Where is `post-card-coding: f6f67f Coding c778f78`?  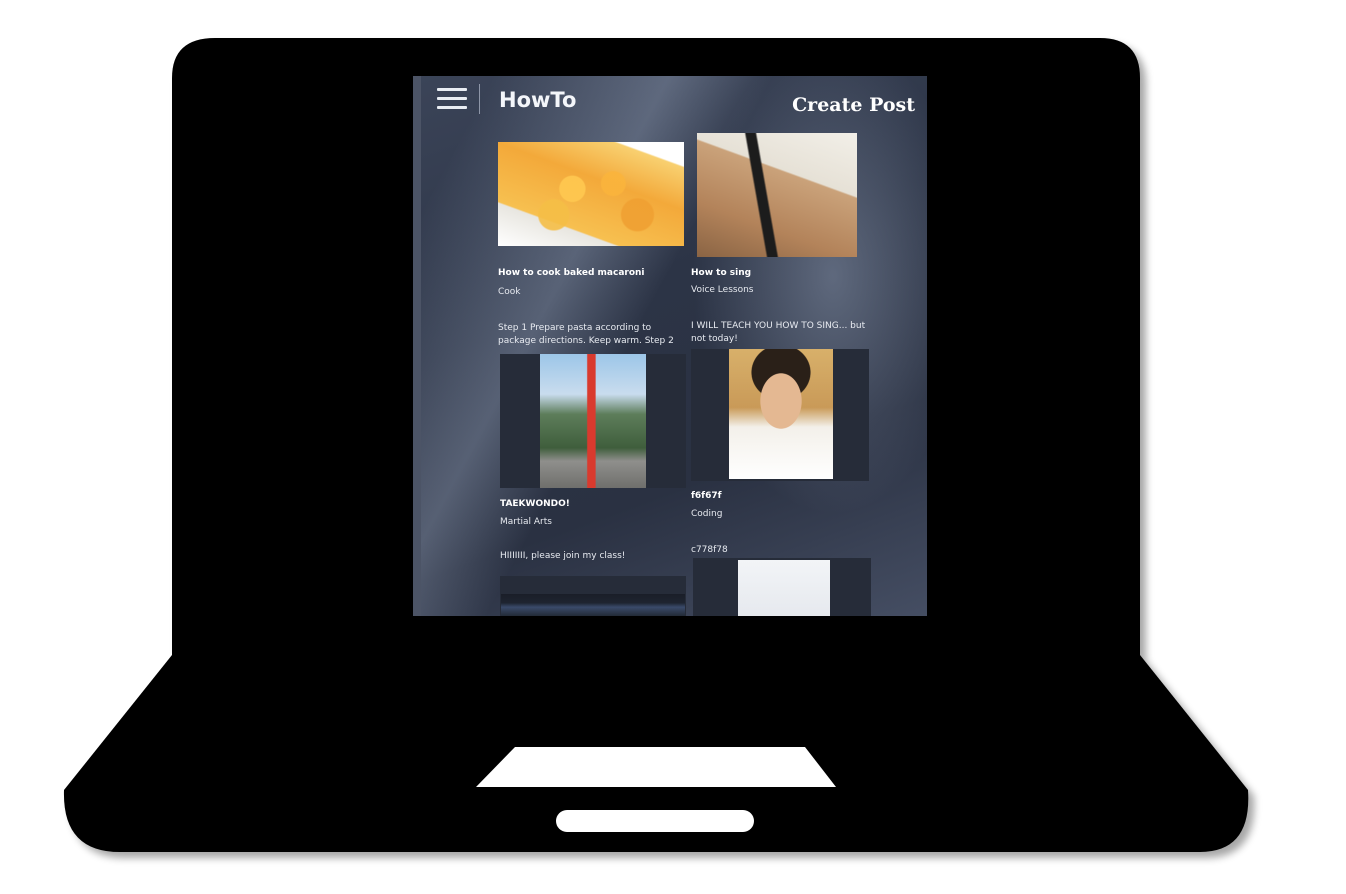
post-card-coding: f6f67f Coding c778f78 is located at coordinates (786, 454).